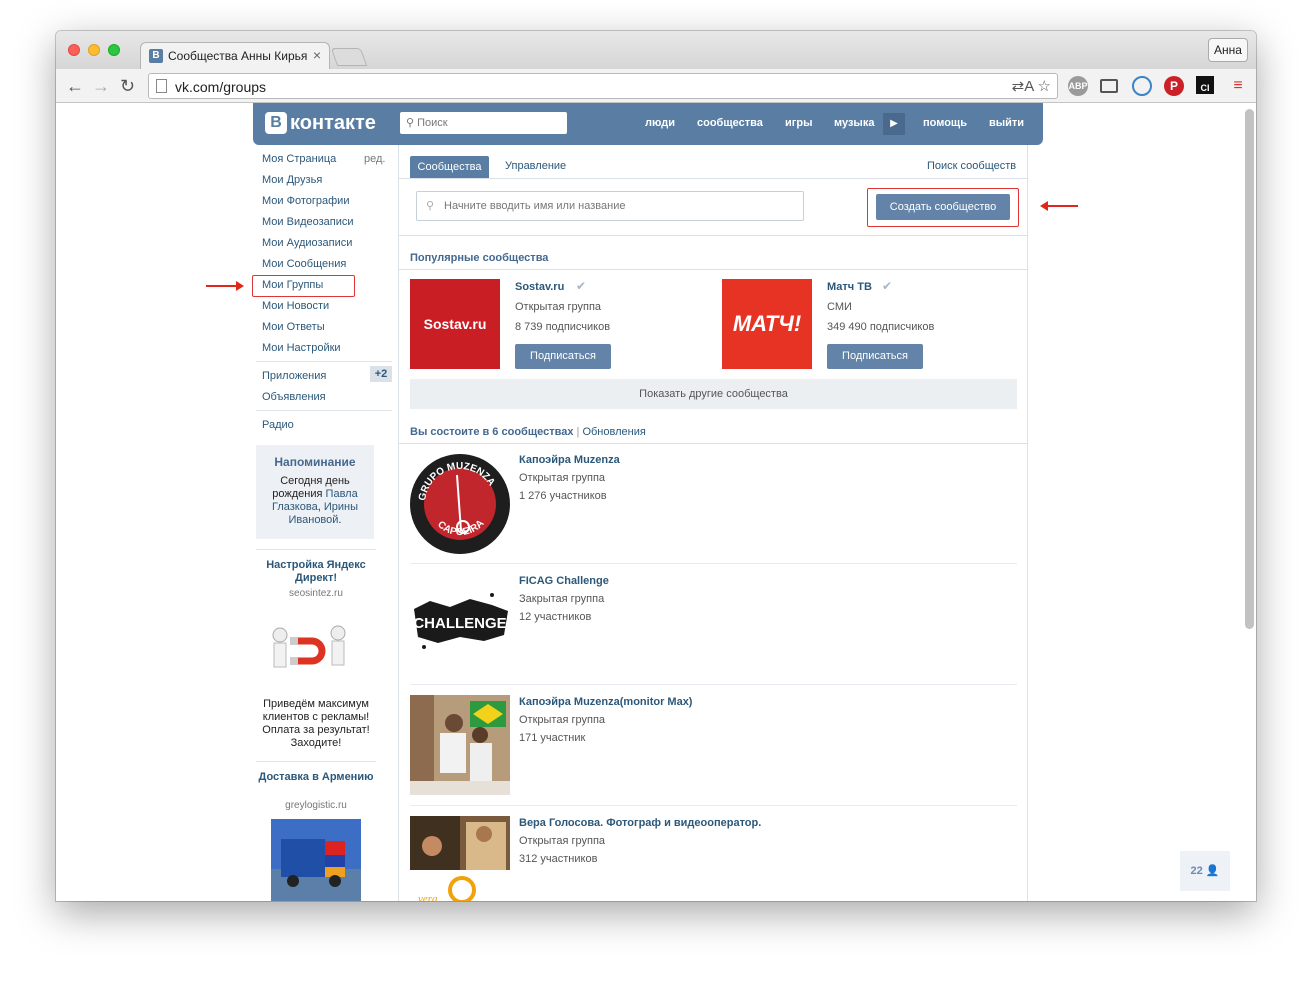 This screenshot has width=1312, height=982. Describe the element at coordinates (552, 738) in the screenshot. I see `group-members: 171 участник` at that location.